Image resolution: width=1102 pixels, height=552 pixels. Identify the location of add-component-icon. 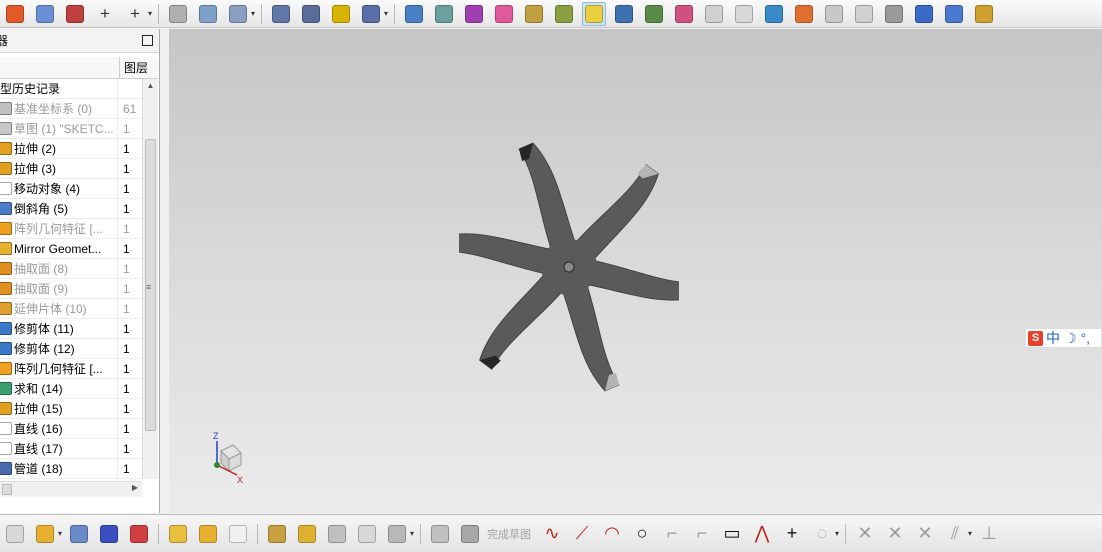
(45, 534).